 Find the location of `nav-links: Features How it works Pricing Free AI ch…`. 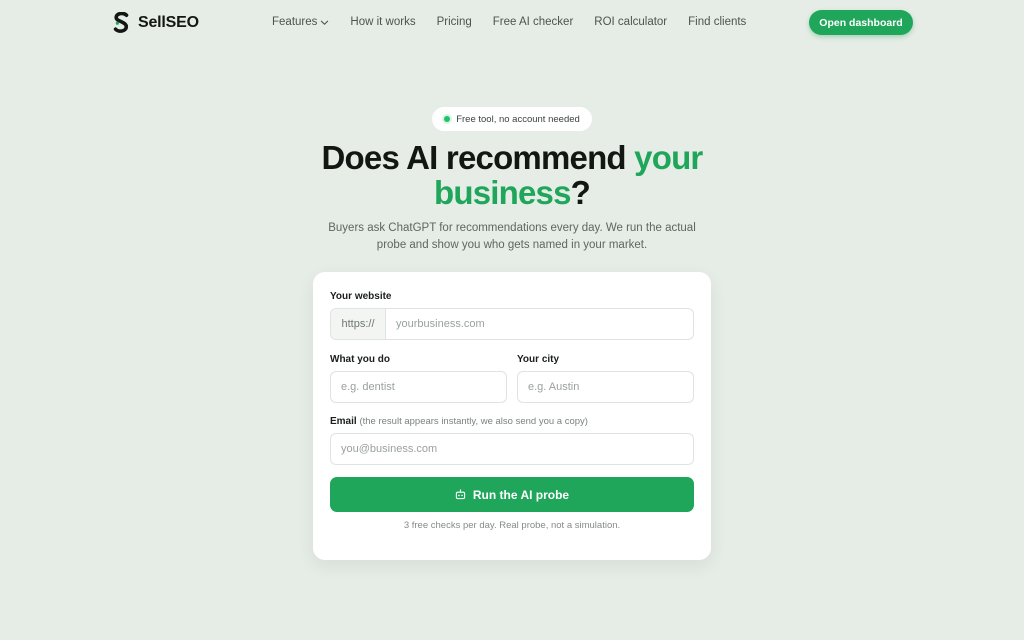

nav-links: Features How it works Pricing Free AI ch… is located at coordinates (509, 22).